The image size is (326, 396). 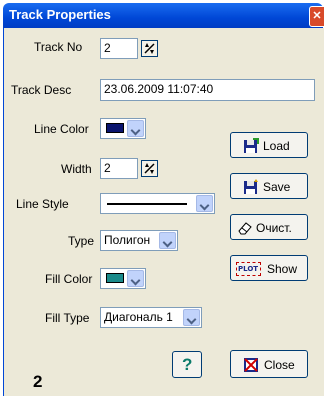 What do you see at coordinates (276, 146) in the screenshot?
I see `load-label: Load` at bounding box center [276, 146].